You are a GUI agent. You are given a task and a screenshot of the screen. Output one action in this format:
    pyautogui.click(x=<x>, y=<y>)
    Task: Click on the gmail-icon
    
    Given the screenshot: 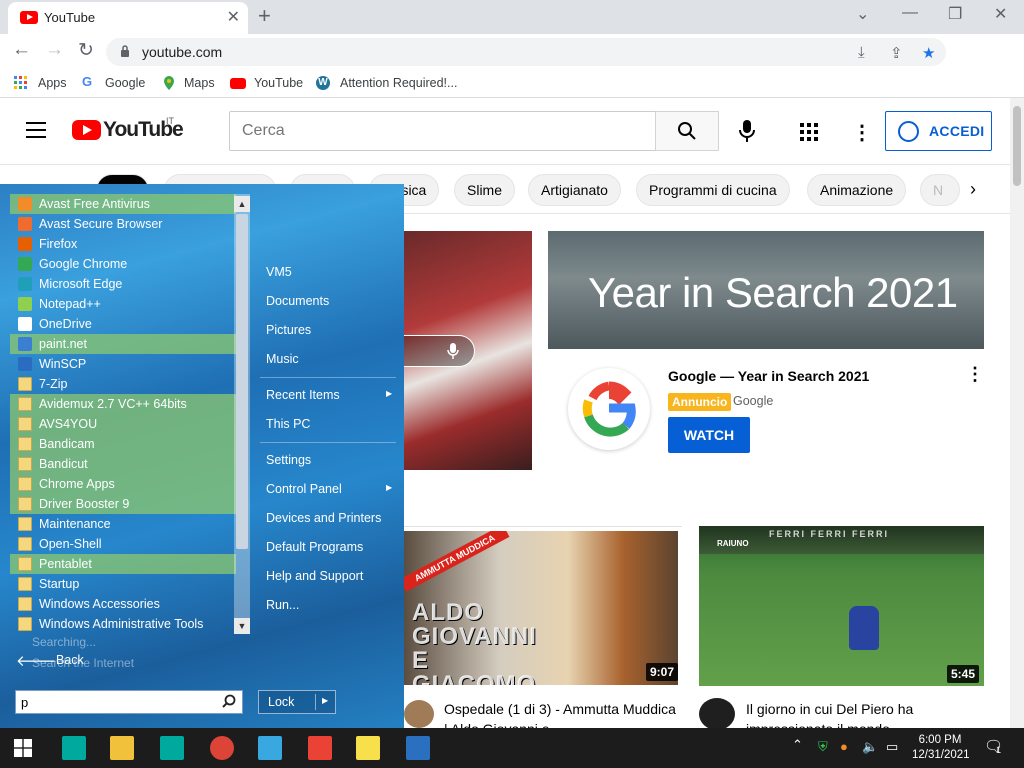 What is the action you would take?
    pyautogui.click(x=320, y=748)
    